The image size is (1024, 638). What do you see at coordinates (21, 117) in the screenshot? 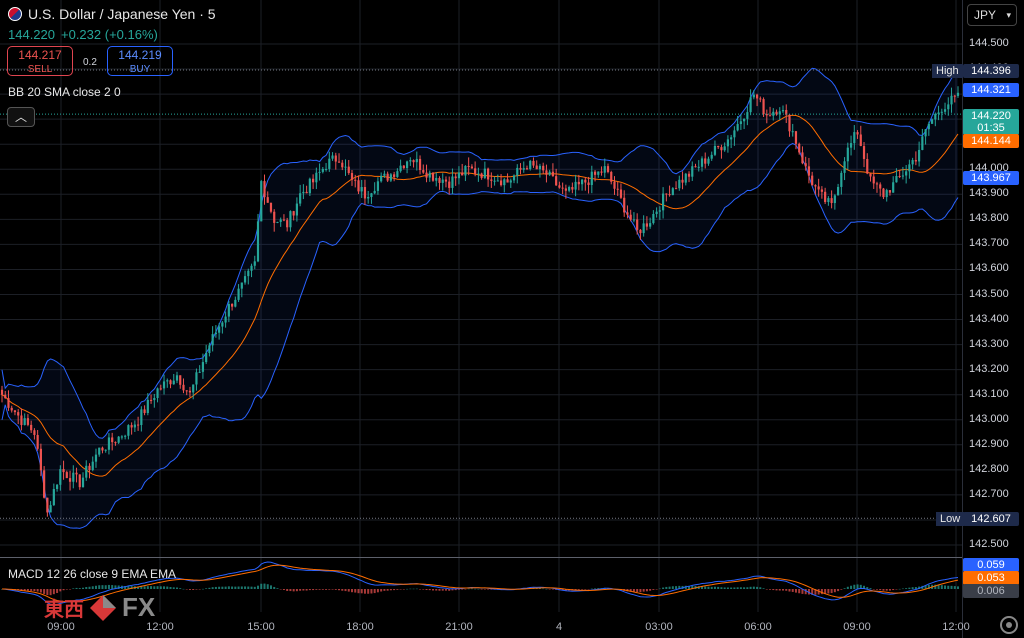
I see `collapse-indicators-button: ︿` at bounding box center [21, 117].